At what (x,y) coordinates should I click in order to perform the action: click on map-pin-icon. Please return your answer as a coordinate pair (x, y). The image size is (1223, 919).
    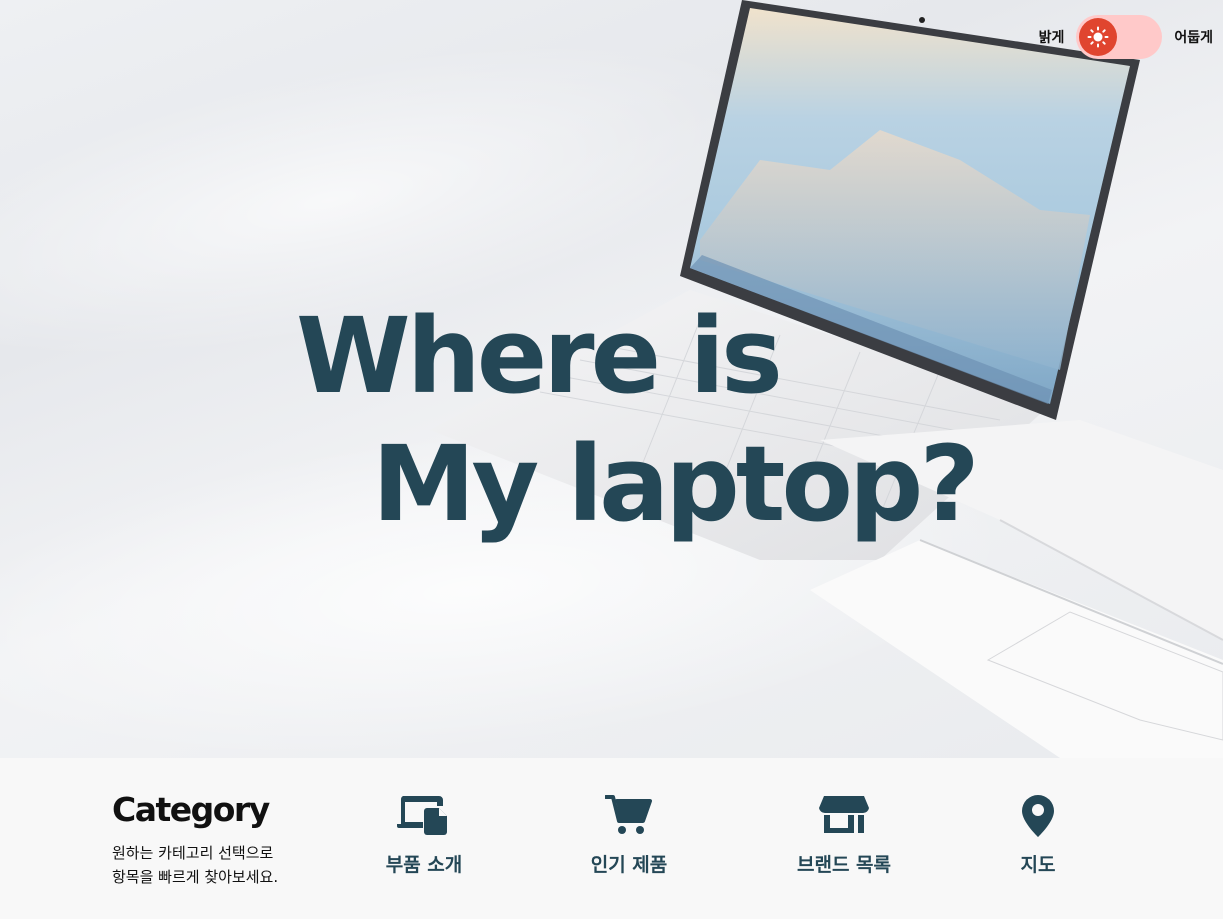
    Looking at the image, I should click on (1038, 816).